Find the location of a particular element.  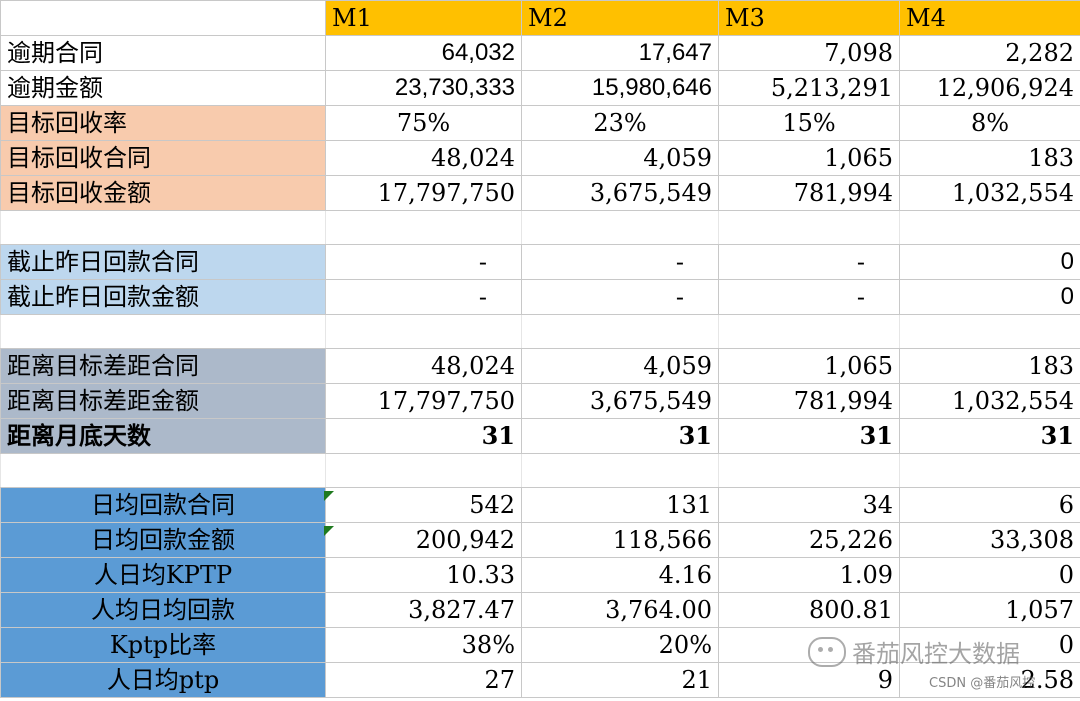

row-label: 人均日均回款 is located at coordinates (163, 610).